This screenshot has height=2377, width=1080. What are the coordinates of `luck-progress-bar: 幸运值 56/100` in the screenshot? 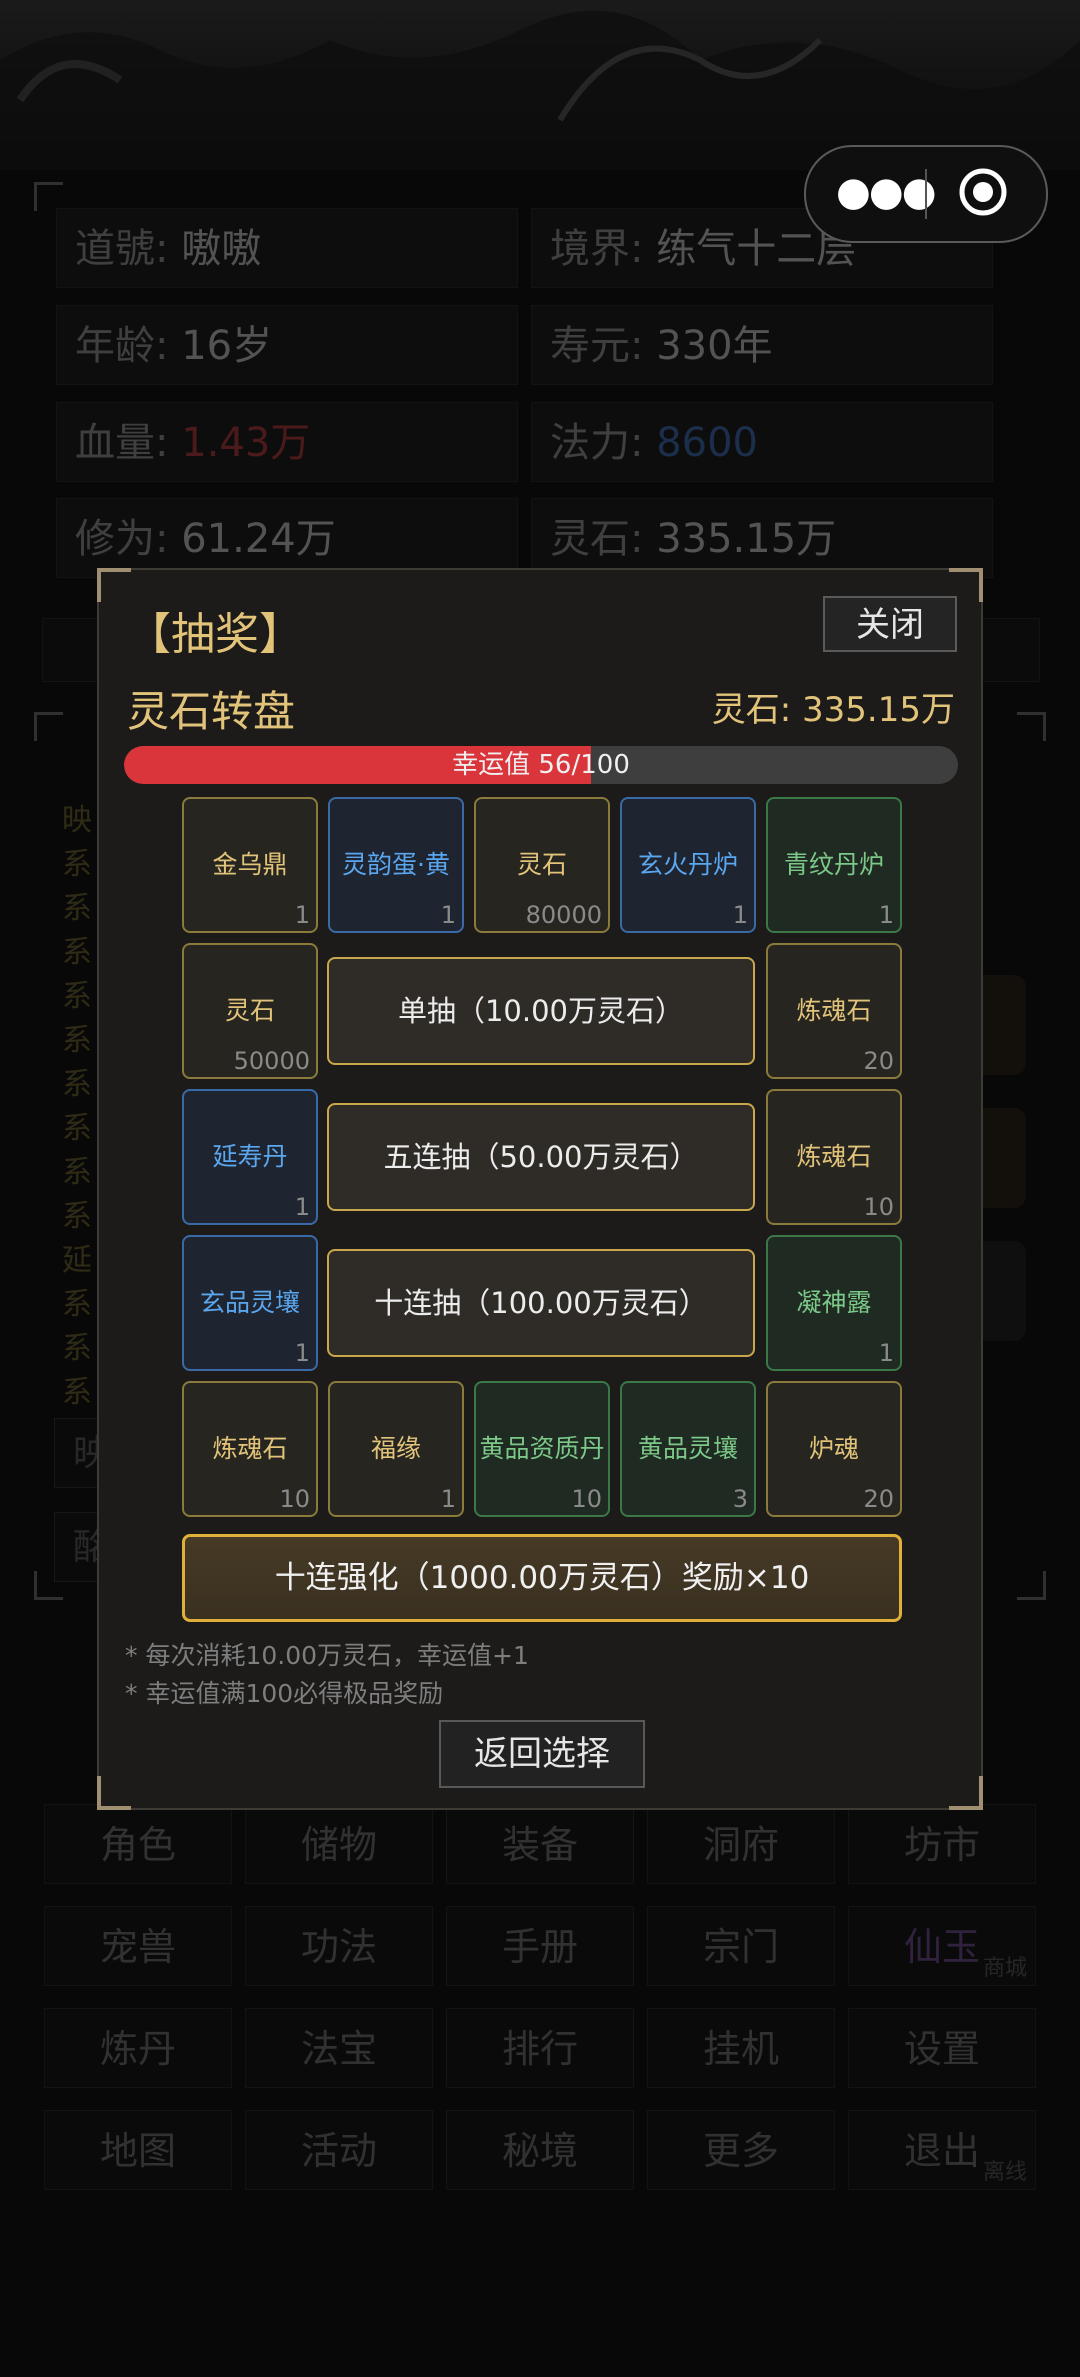 It's located at (541, 765).